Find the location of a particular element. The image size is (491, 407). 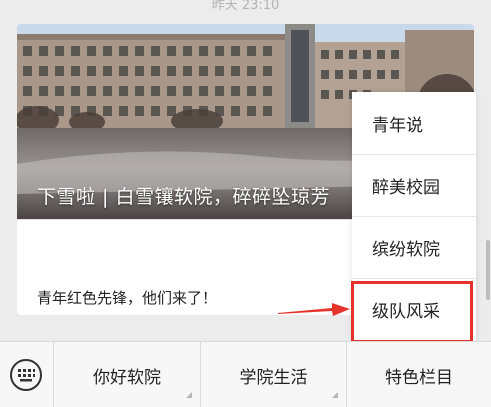

menu-tab-xueyuanshenghuo: 学院生活 is located at coordinates (273, 374).